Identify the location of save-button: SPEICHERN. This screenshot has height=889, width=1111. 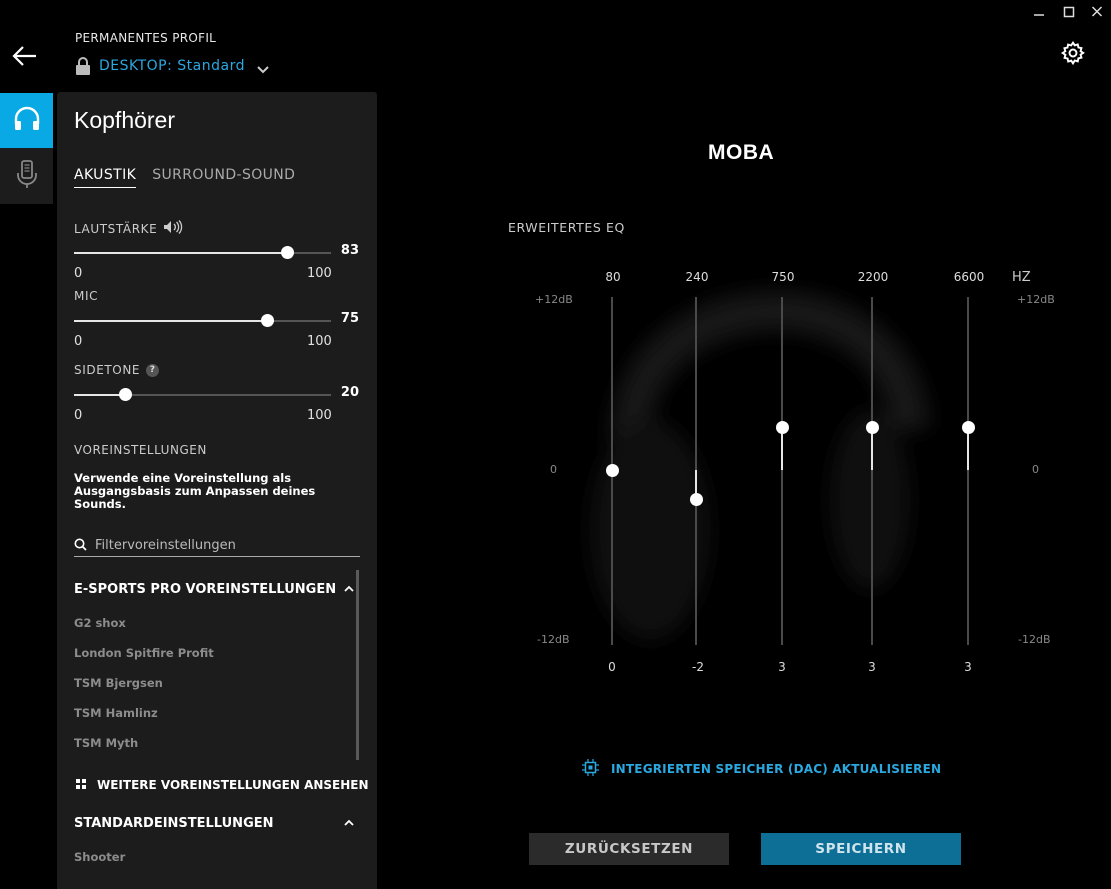
(861, 849).